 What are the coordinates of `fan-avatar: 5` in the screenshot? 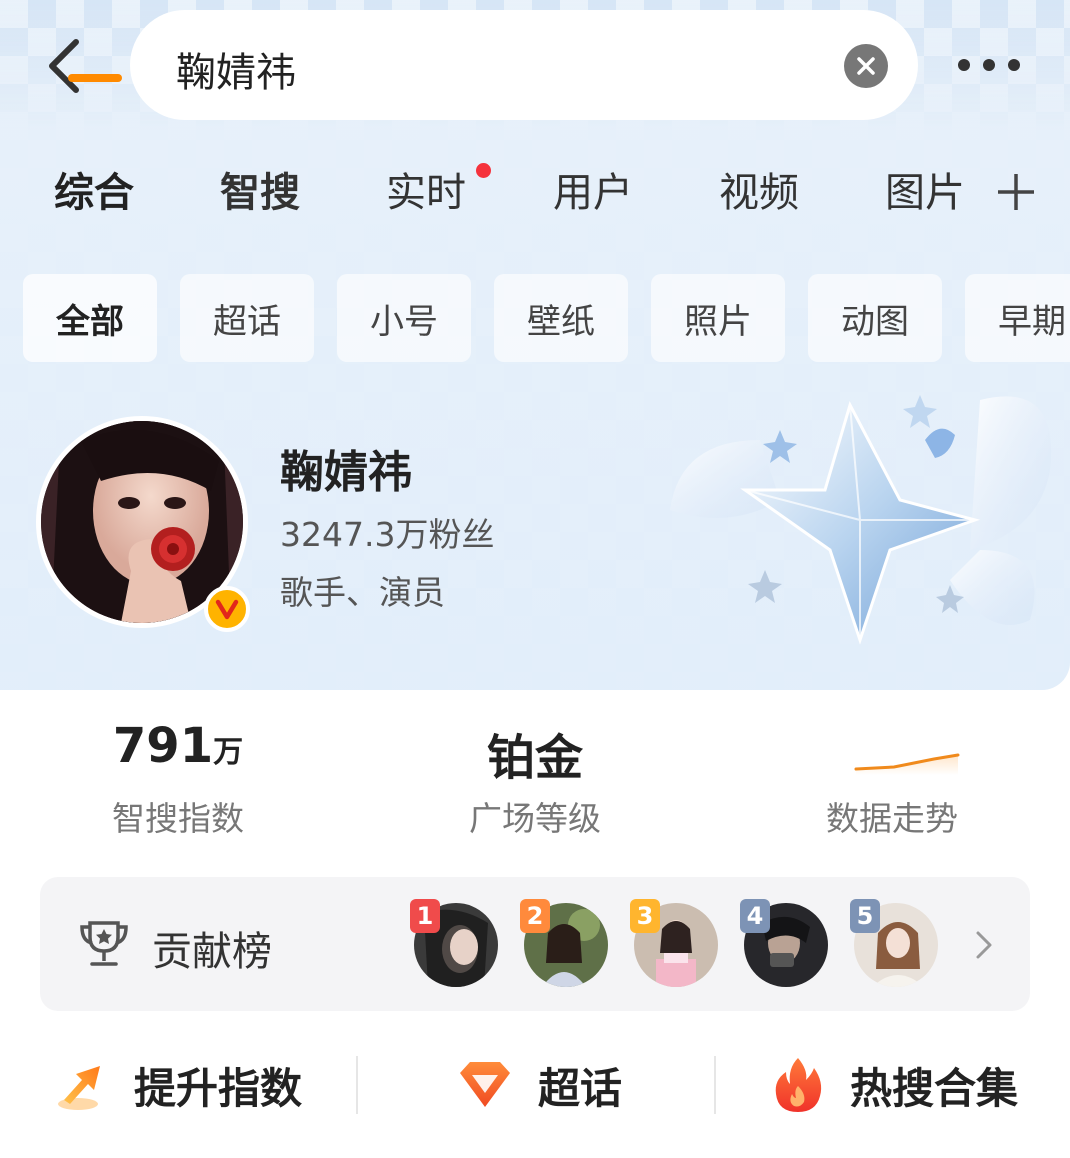 It's located at (894, 943).